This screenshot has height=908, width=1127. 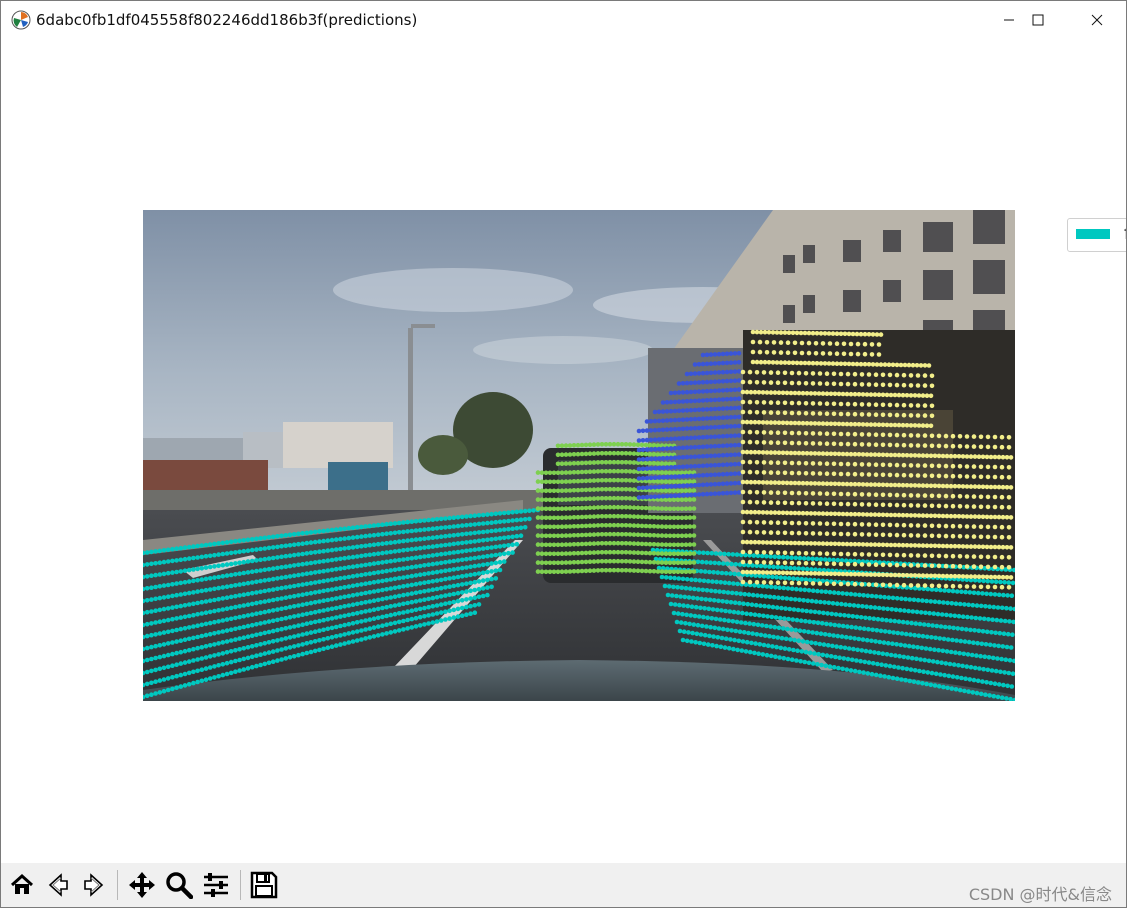 I want to click on zoom-button, so click(x=178, y=884).